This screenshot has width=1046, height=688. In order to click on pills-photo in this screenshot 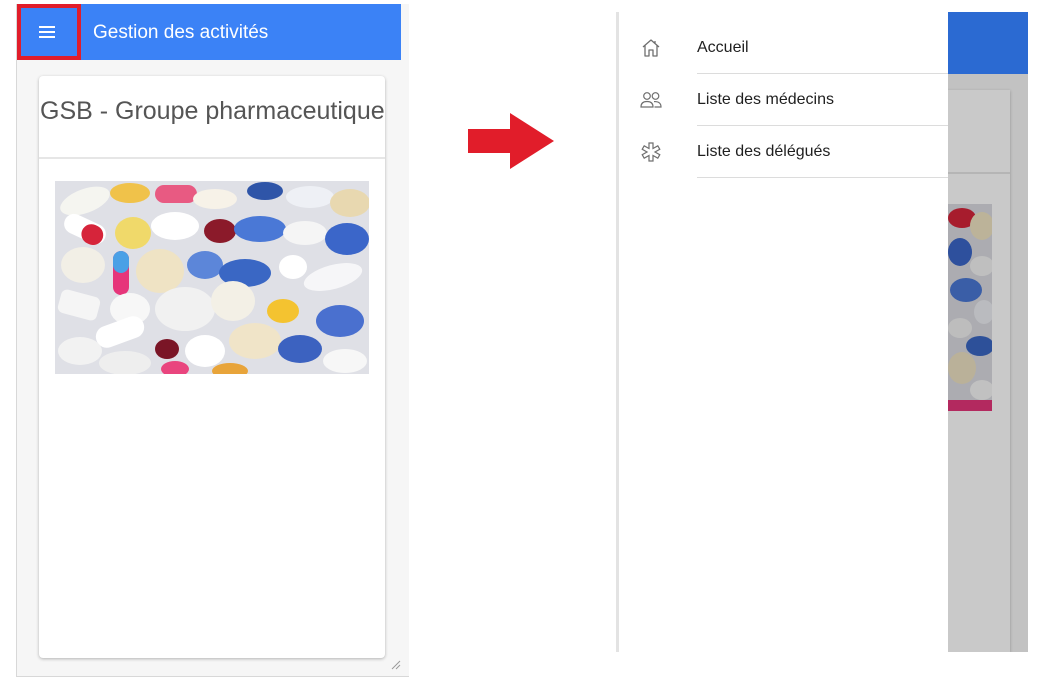, I will do `click(212, 277)`.